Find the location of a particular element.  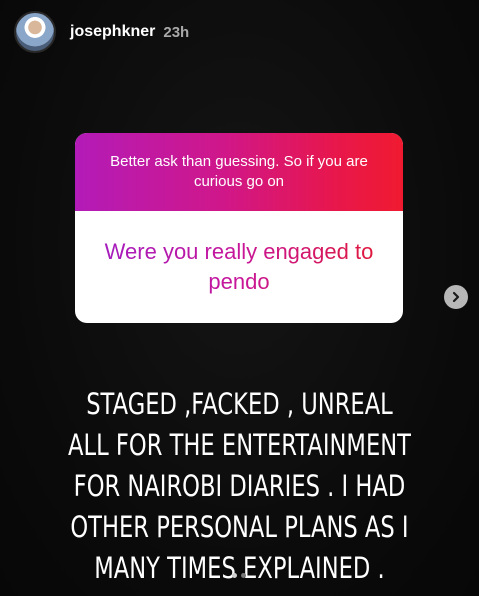

progress-dot is located at coordinates (243, 575).